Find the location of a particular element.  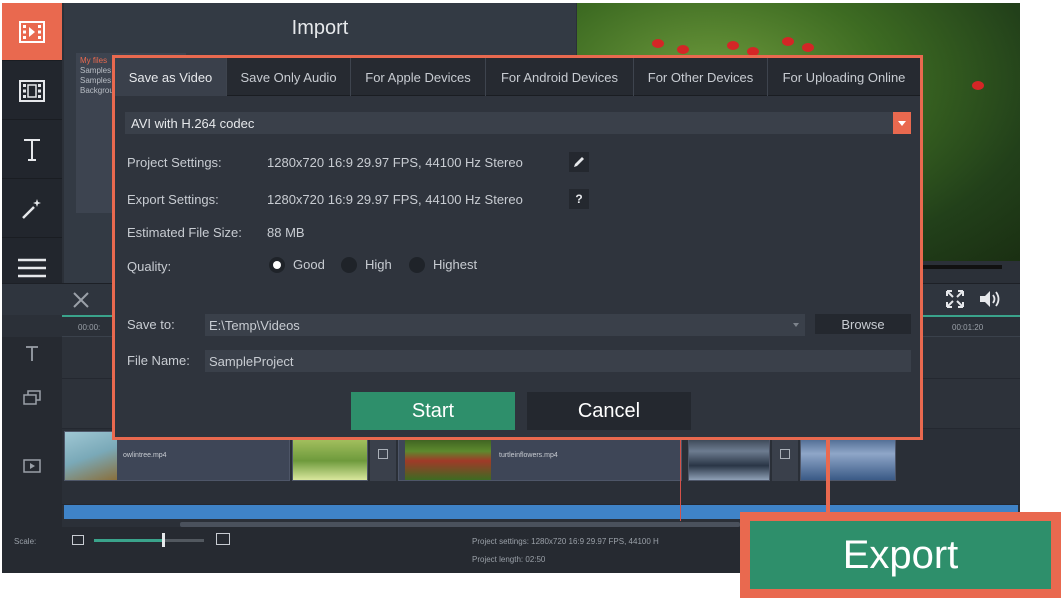

file-size-value: 88 MB is located at coordinates (286, 232).